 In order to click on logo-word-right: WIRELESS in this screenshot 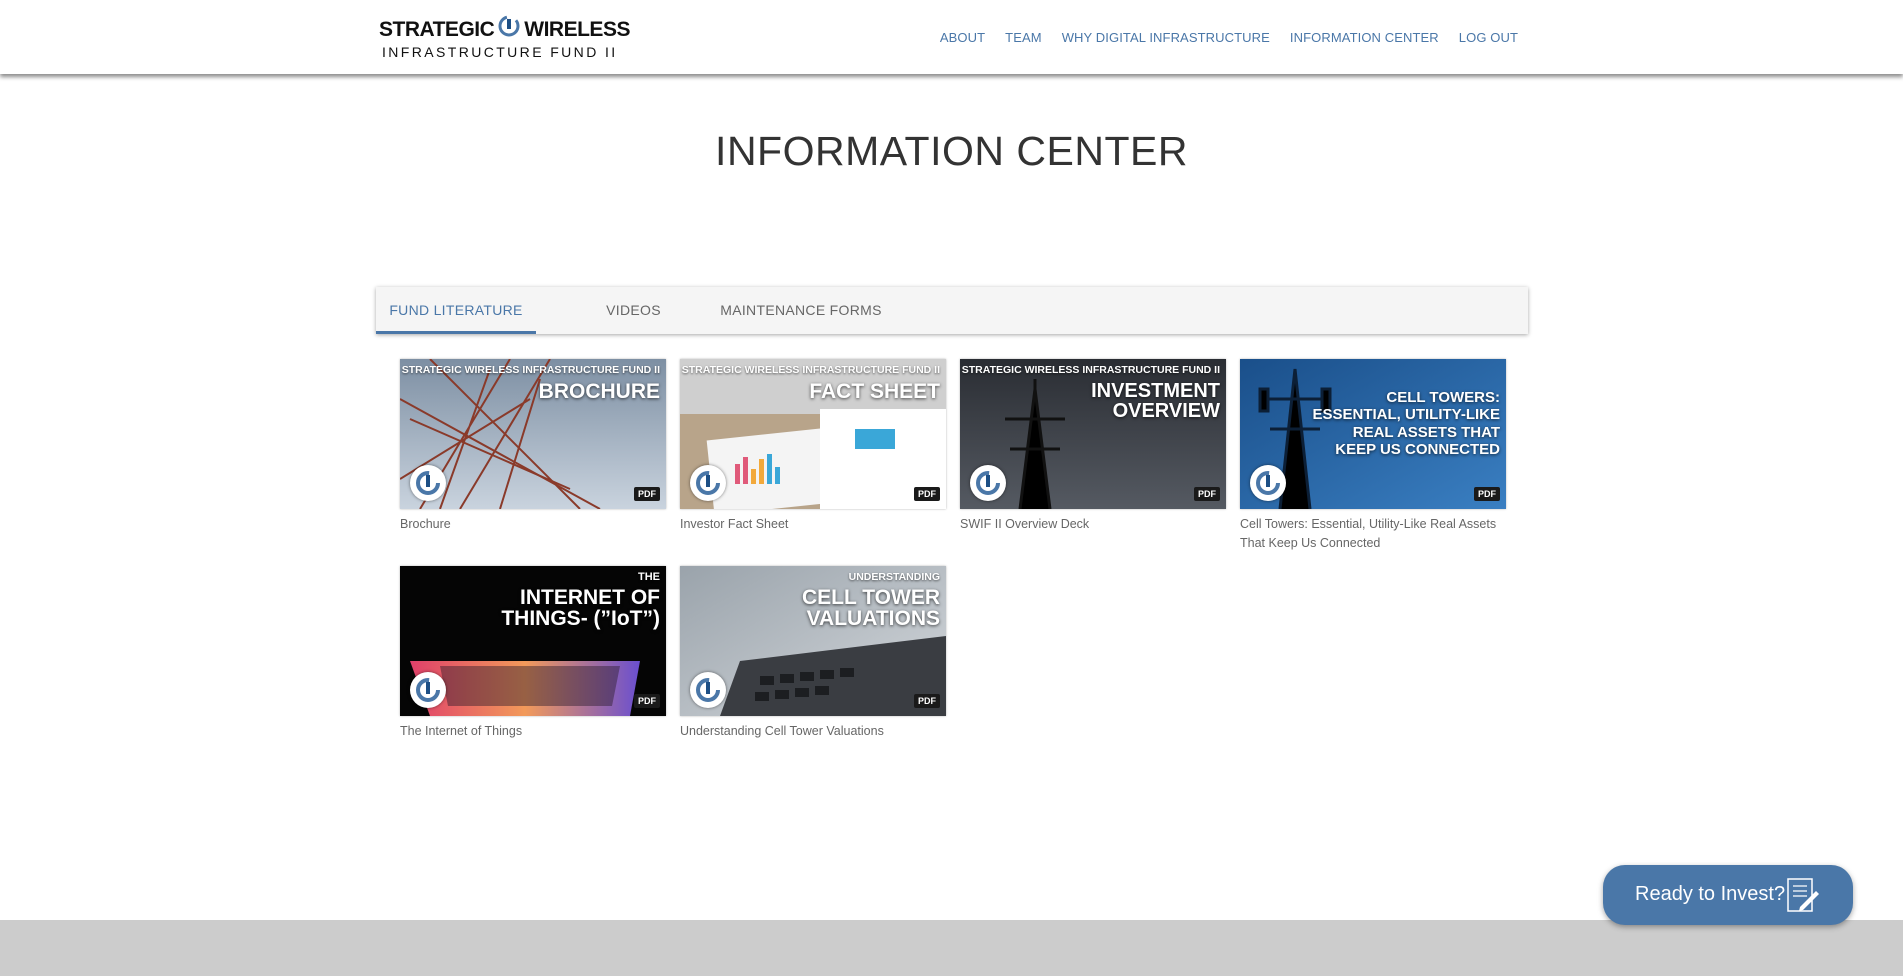, I will do `click(577, 29)`.